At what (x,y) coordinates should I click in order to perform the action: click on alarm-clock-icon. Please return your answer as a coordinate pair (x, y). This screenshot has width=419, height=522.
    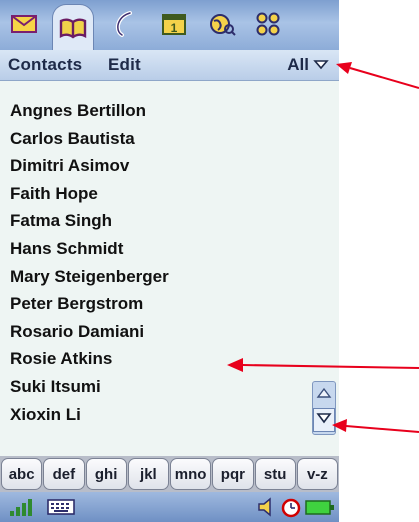
    Looking at the image, I should click on (291, 509).